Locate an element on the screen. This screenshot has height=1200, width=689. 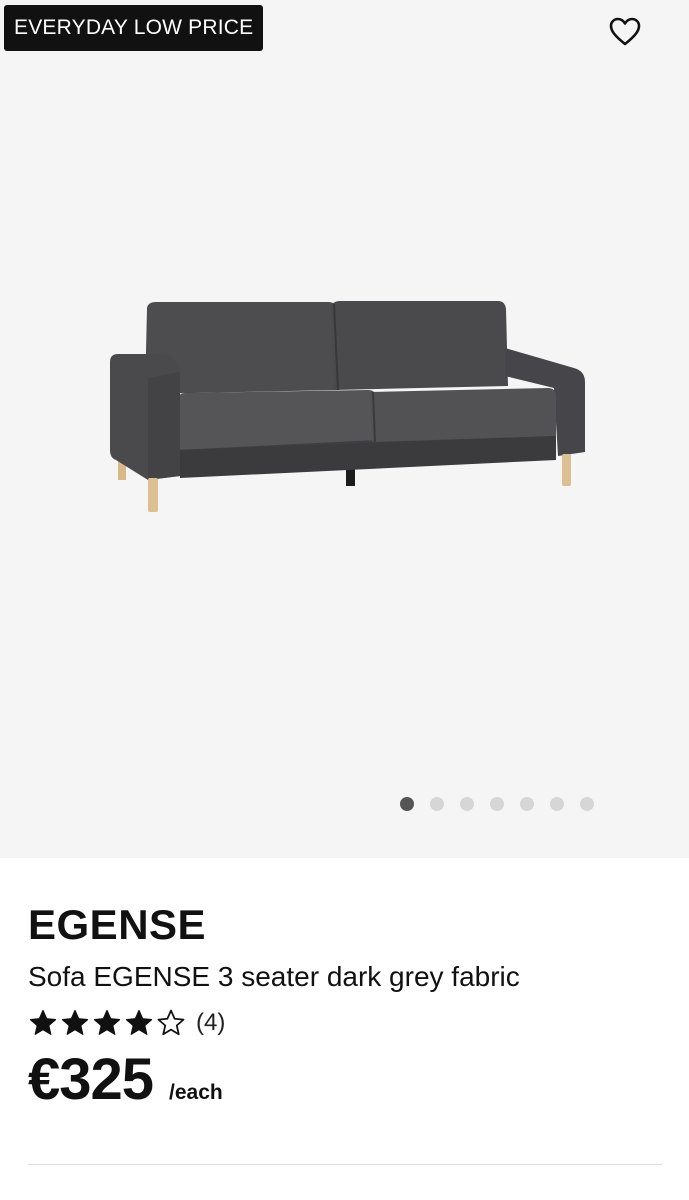
heart-icon is located at coordinates (625, 31).